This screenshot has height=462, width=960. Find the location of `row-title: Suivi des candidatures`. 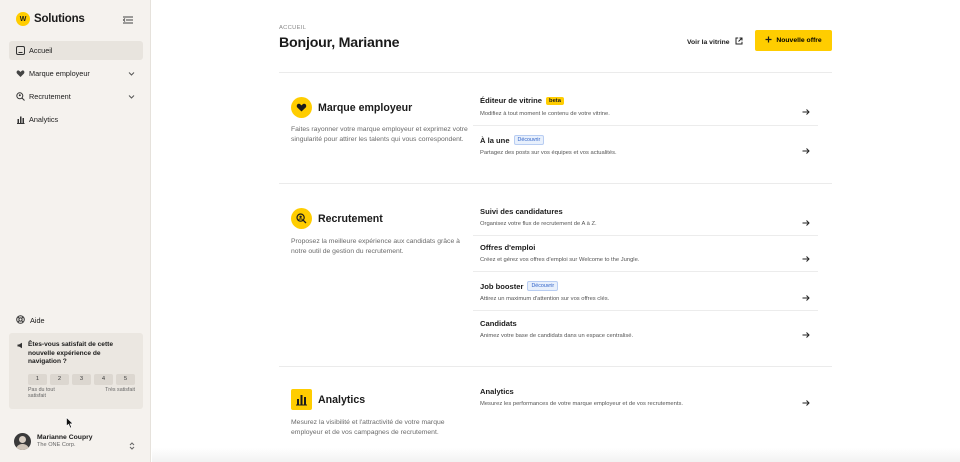

row-title: Suivi des candidatures is located at coordinates (521, 211).